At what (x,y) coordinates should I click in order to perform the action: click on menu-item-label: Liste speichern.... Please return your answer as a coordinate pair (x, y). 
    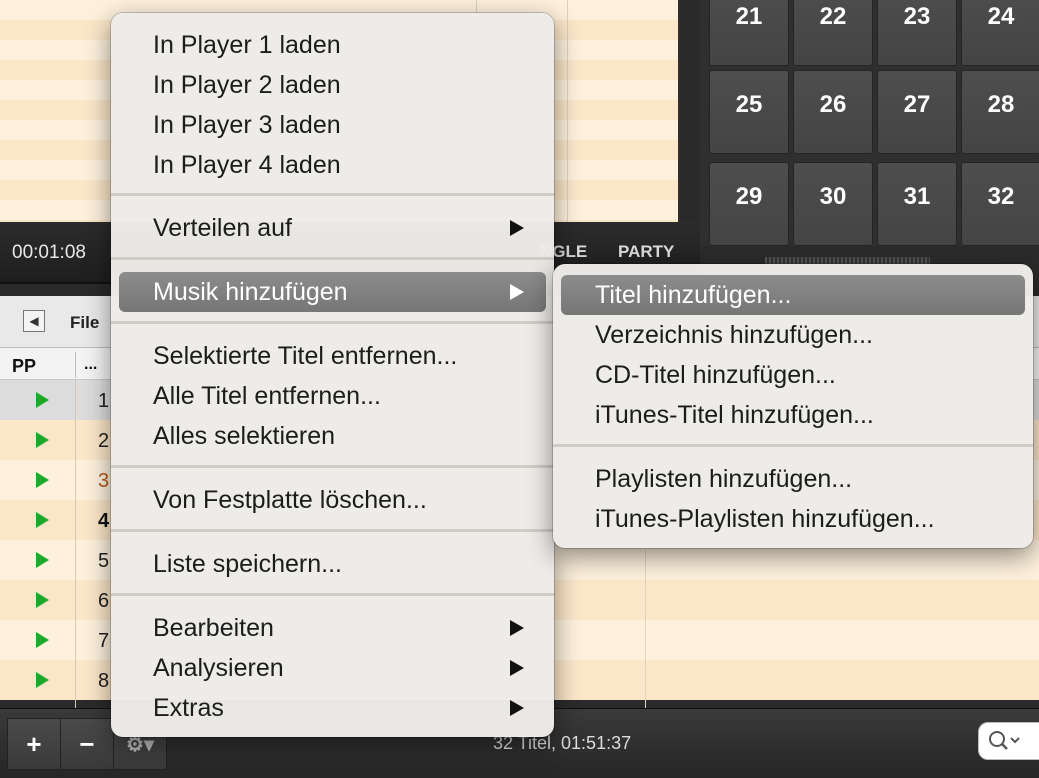
    Looking at the image, I should click on (247, 564).